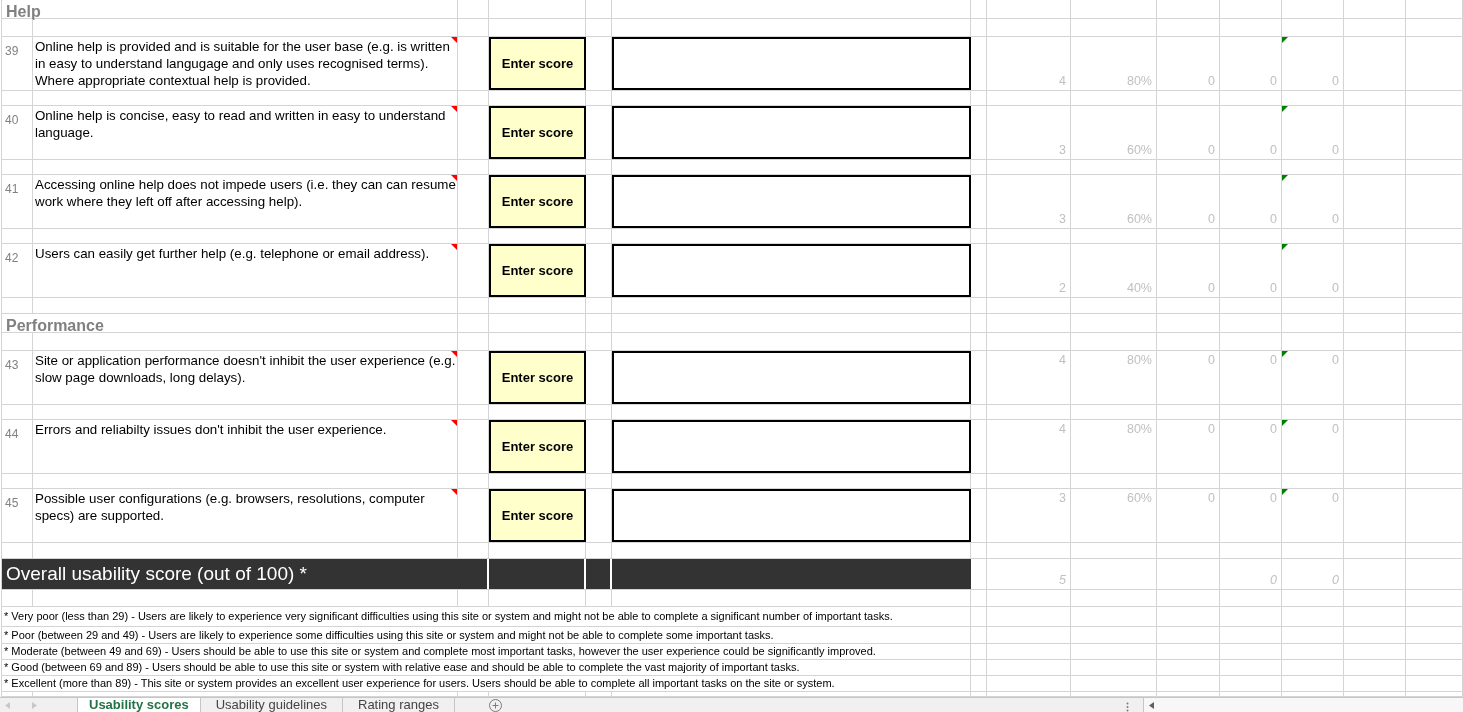 The image size is (1463, 712). Describe the element at coordinates (241, 124) in the screenshot. I see `criterion-text: Online help is concise, easy to read and written in easy to understand language.` at that location.